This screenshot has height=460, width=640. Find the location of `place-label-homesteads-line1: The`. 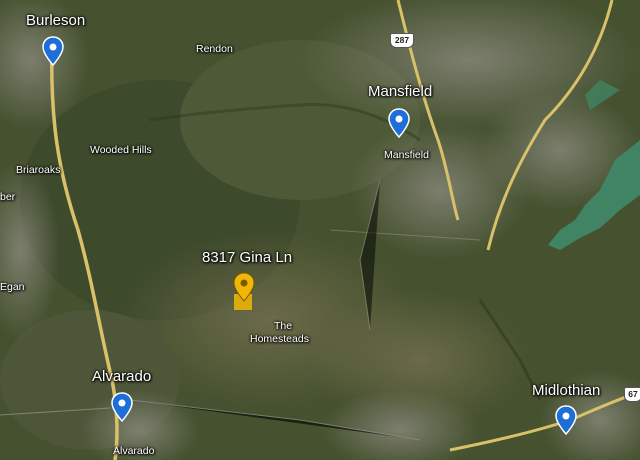

place-label-homesteads-line1: The is located at coordinates (283, 326).